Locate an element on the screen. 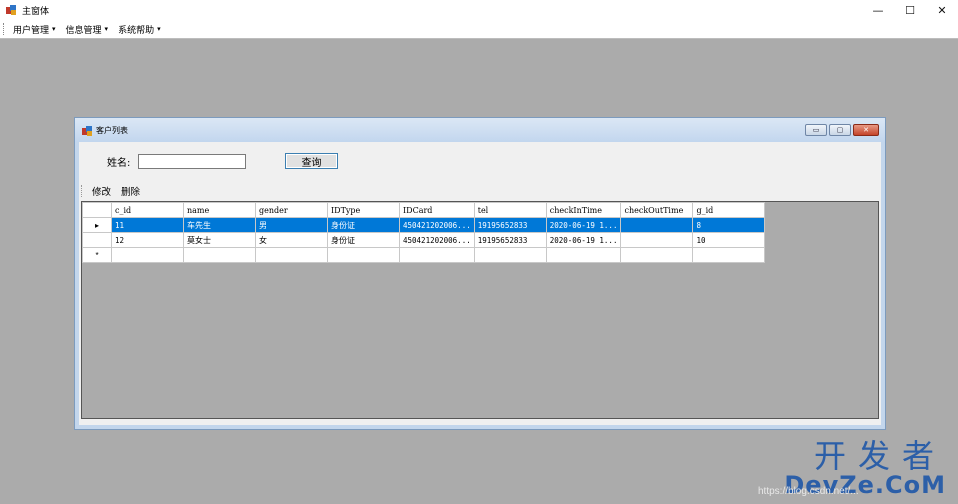 This screenshot has height=504, width=958. maximize-button: ☐ is located at coordinates (910, 10).